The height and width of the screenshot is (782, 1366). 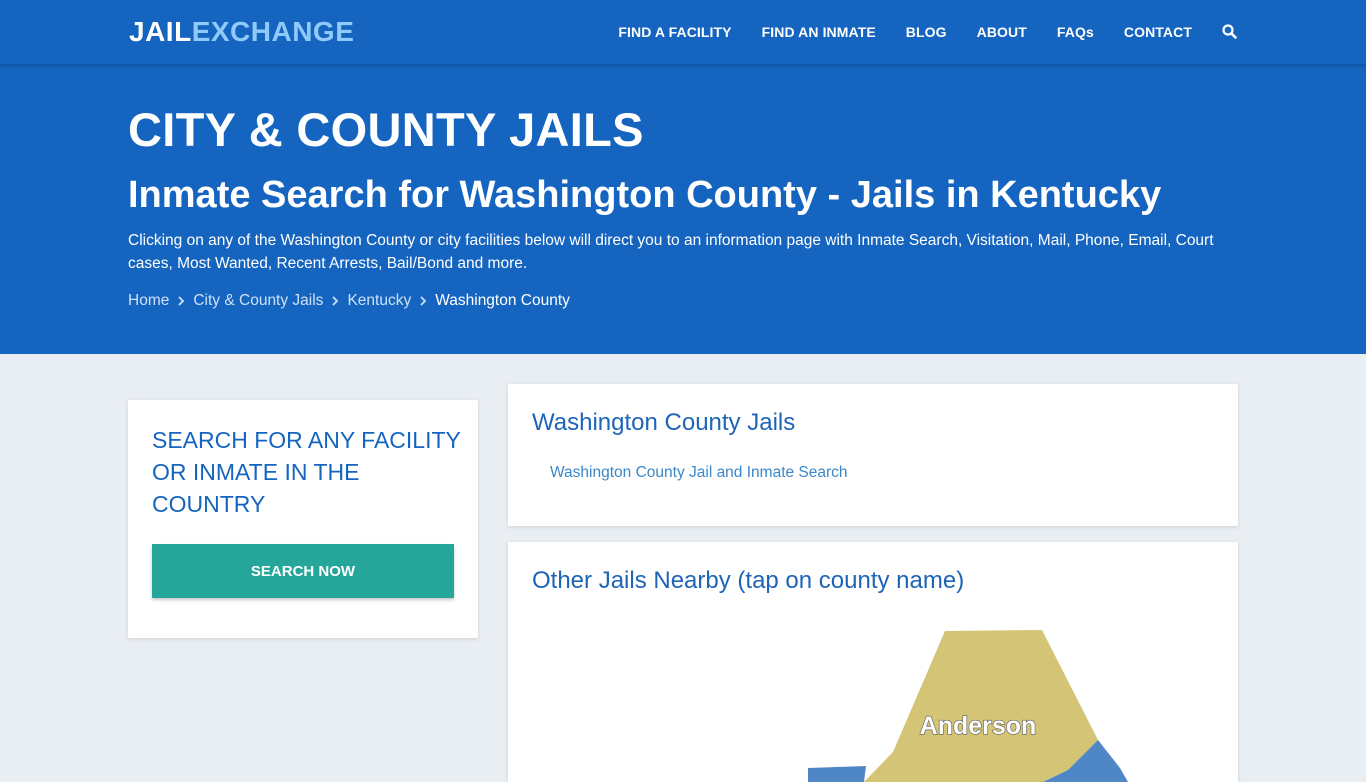 I want to click on nav-faqs: FAQs, so click(x=1075, y=32).